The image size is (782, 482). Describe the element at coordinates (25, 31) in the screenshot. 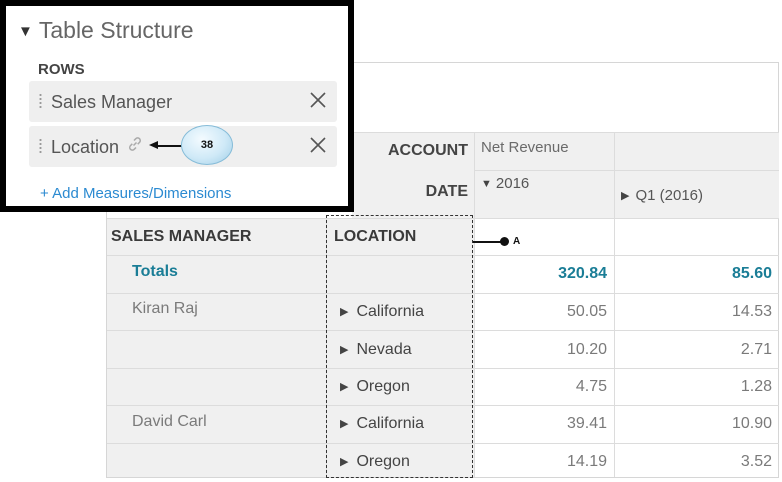

I see `collapse-caret-icon: ▼` at that location.